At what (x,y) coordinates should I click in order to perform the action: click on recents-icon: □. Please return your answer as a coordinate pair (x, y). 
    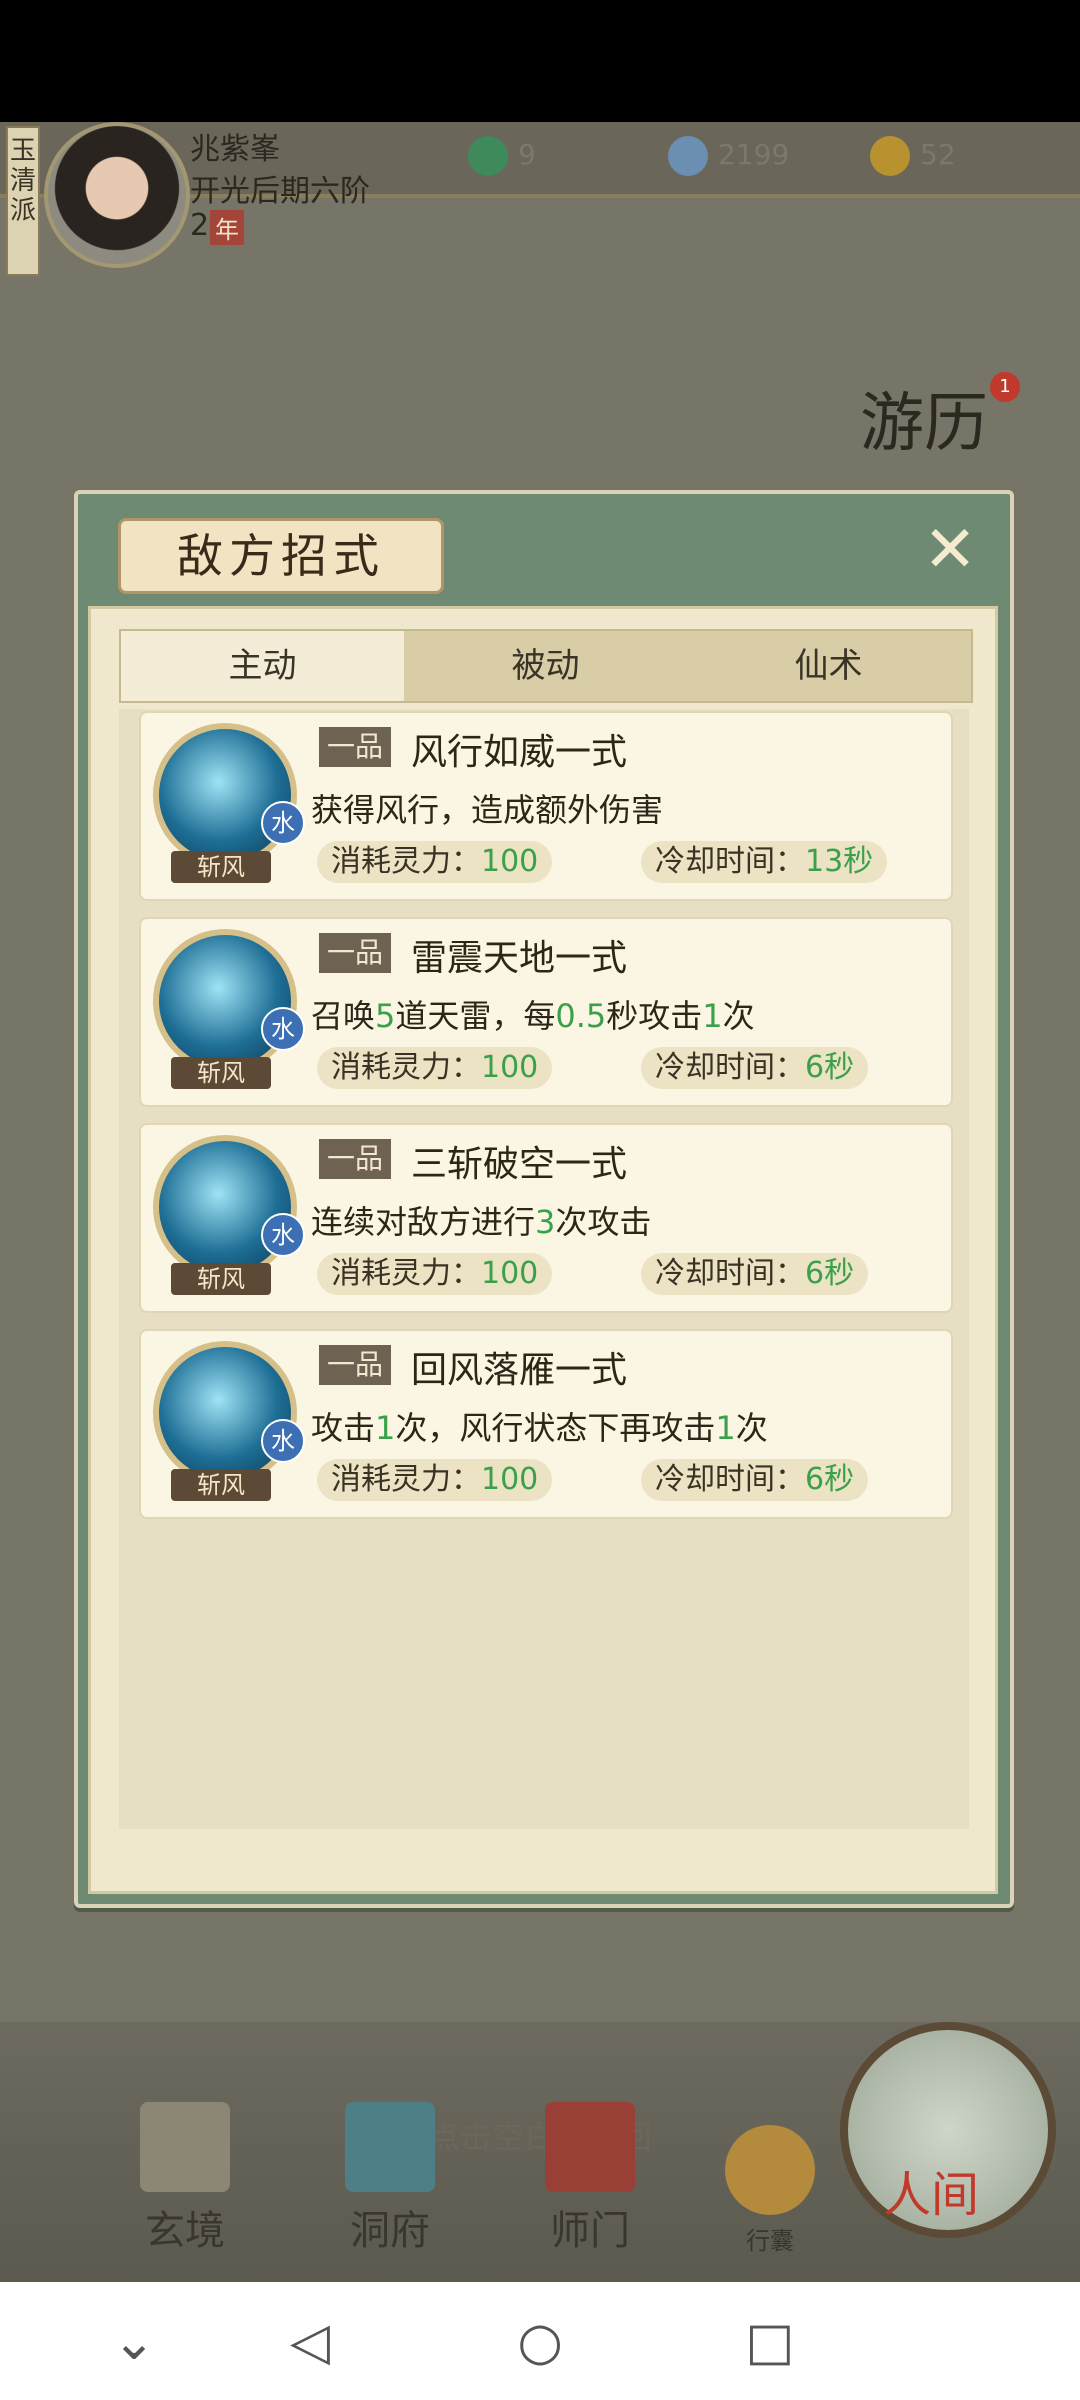
    Looking at the image, I should click on (770, 2342).